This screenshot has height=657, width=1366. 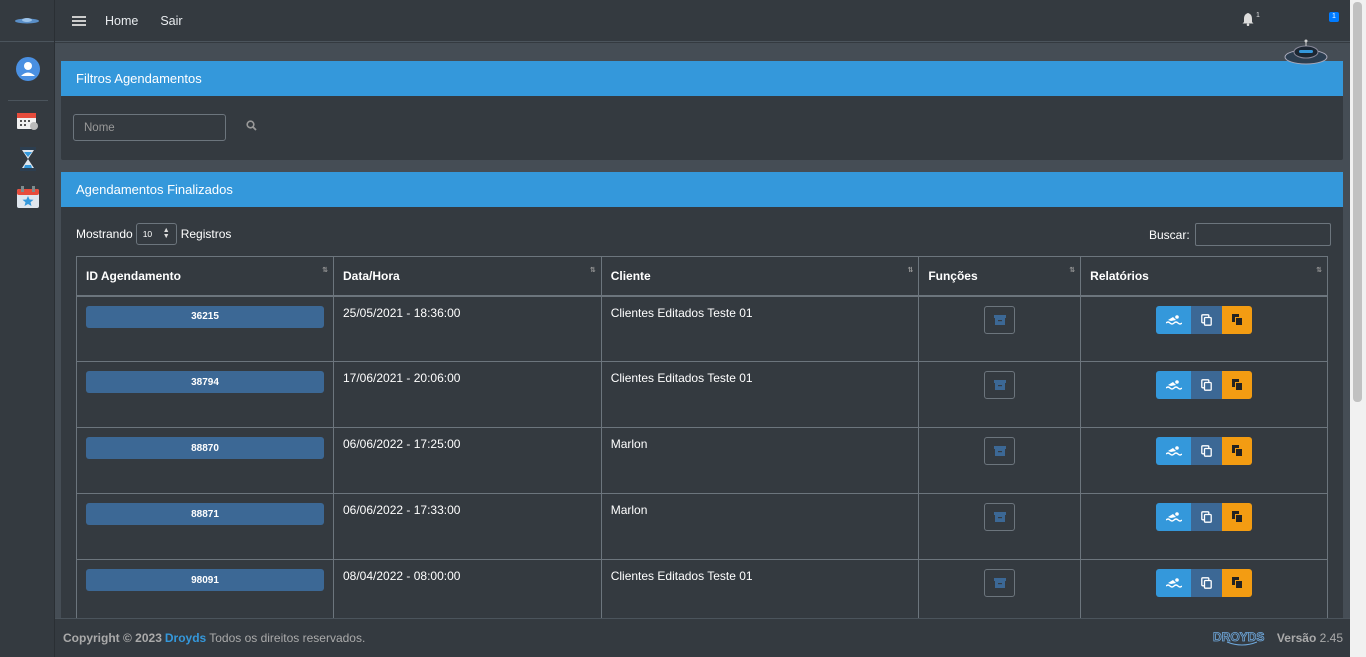 I want to click on user-badge: 1, so click(x=1334, y=17).